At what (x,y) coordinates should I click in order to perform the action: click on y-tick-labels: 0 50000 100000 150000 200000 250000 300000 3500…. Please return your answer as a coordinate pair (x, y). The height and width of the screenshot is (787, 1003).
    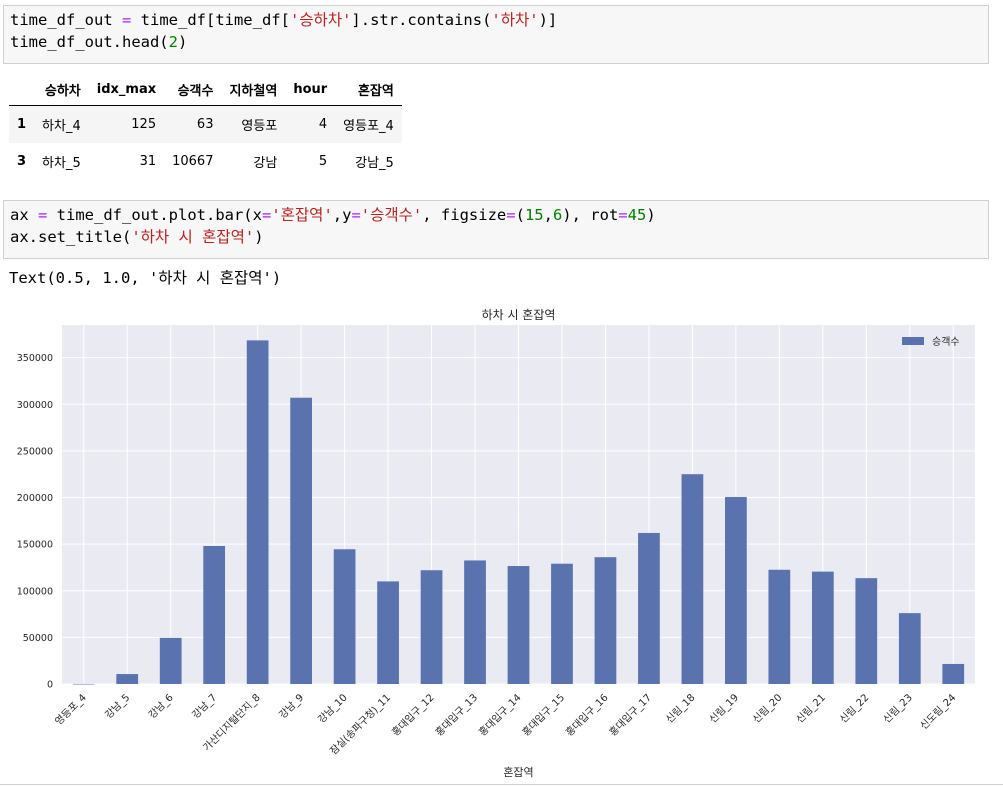
    Looking at the image, I should click on (35, 521).